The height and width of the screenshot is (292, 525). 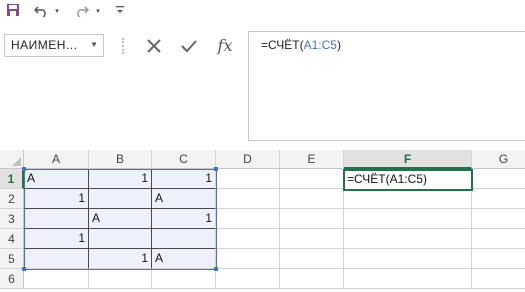 I want to click on cell-c6, so click(x=184, y=279).